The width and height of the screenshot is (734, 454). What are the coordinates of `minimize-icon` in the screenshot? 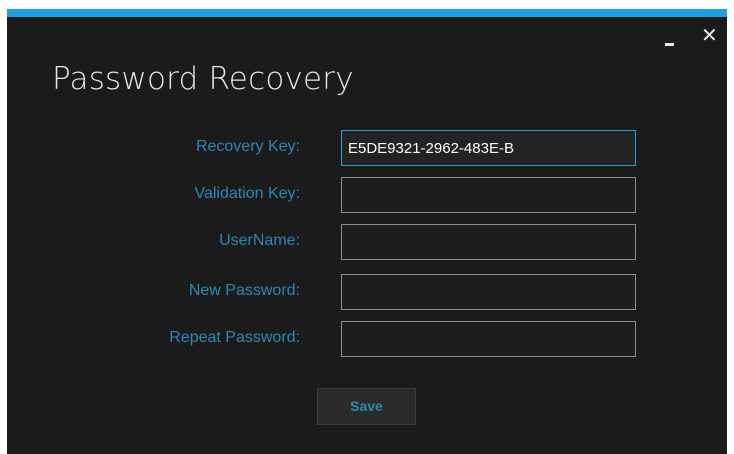 It's located at (670, 41).